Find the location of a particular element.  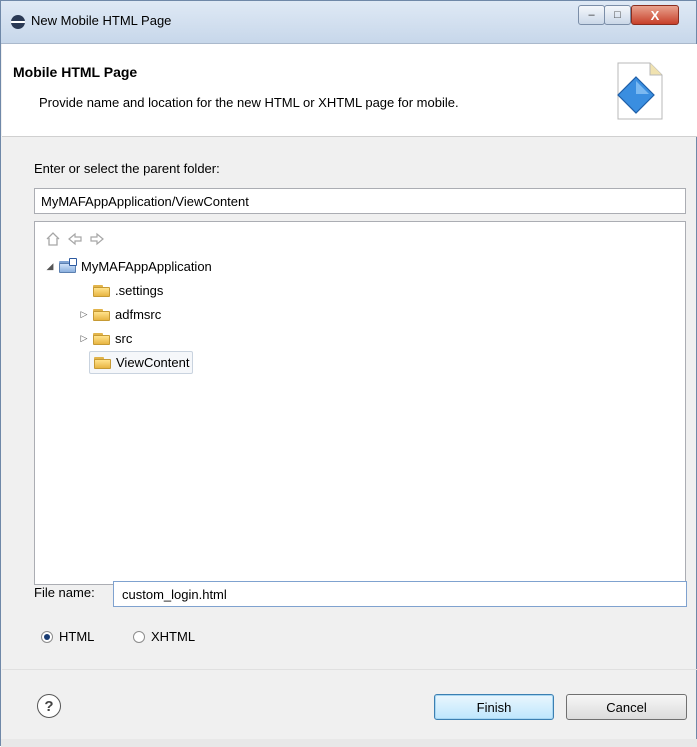

minimize-button: – is located at coordinates (591, 15).